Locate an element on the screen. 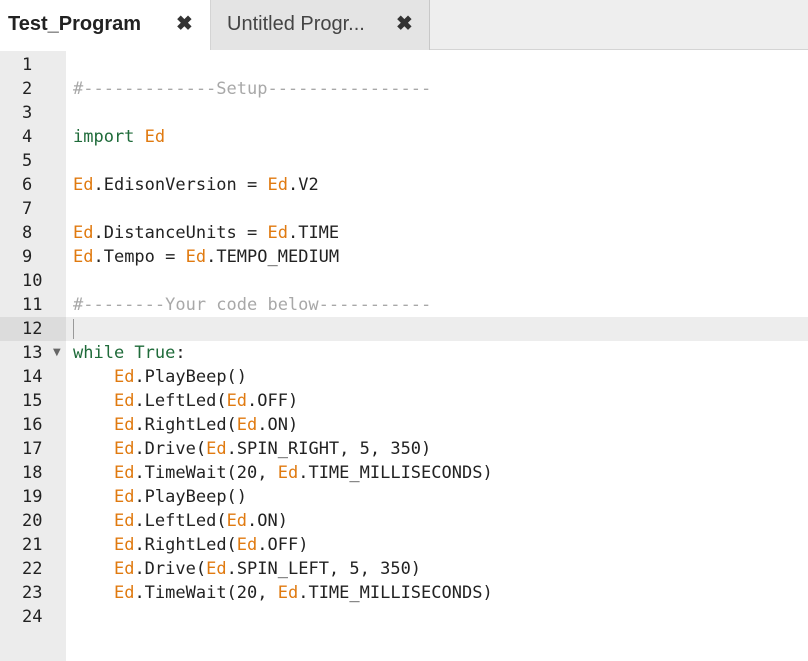  line-number: 18 is located at coordinates (32, 473).